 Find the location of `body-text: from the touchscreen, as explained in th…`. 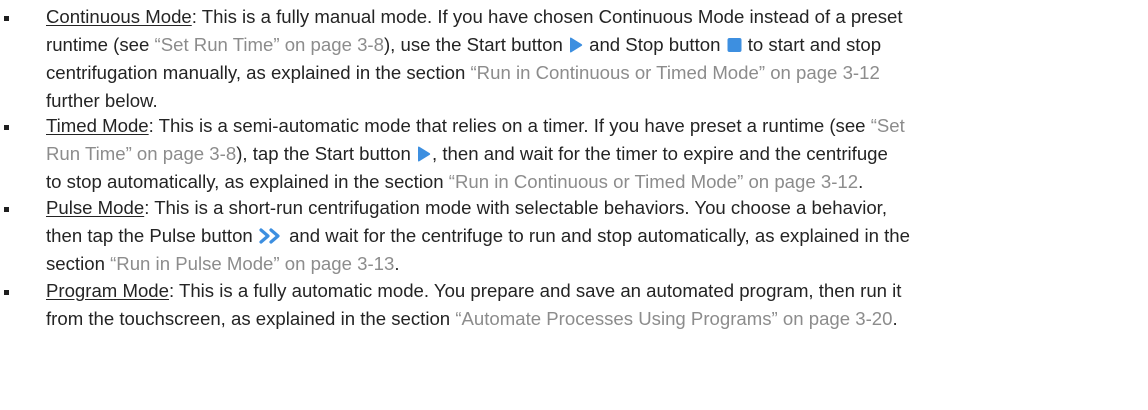

body-text: from the touchscreen, as explained in th… is located at coordinates (251, 318).